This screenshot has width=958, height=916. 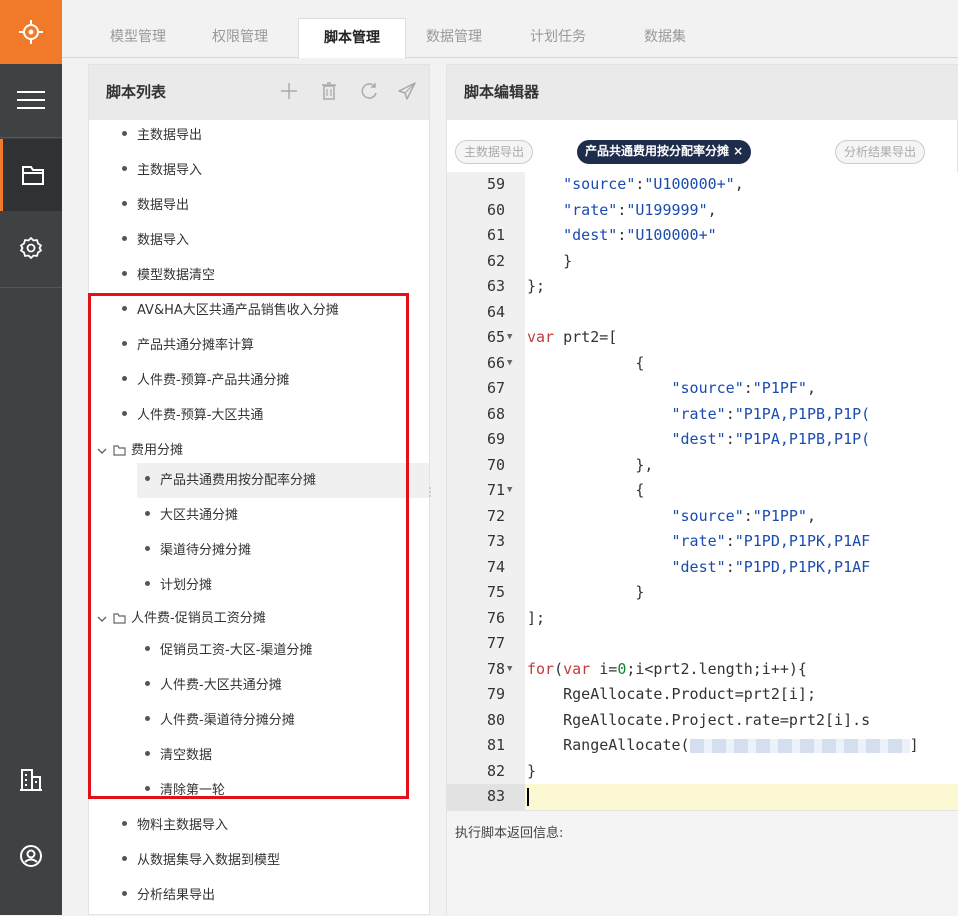 I want to click on file-tab: 分析结果导出, so click(x=880, y=152).